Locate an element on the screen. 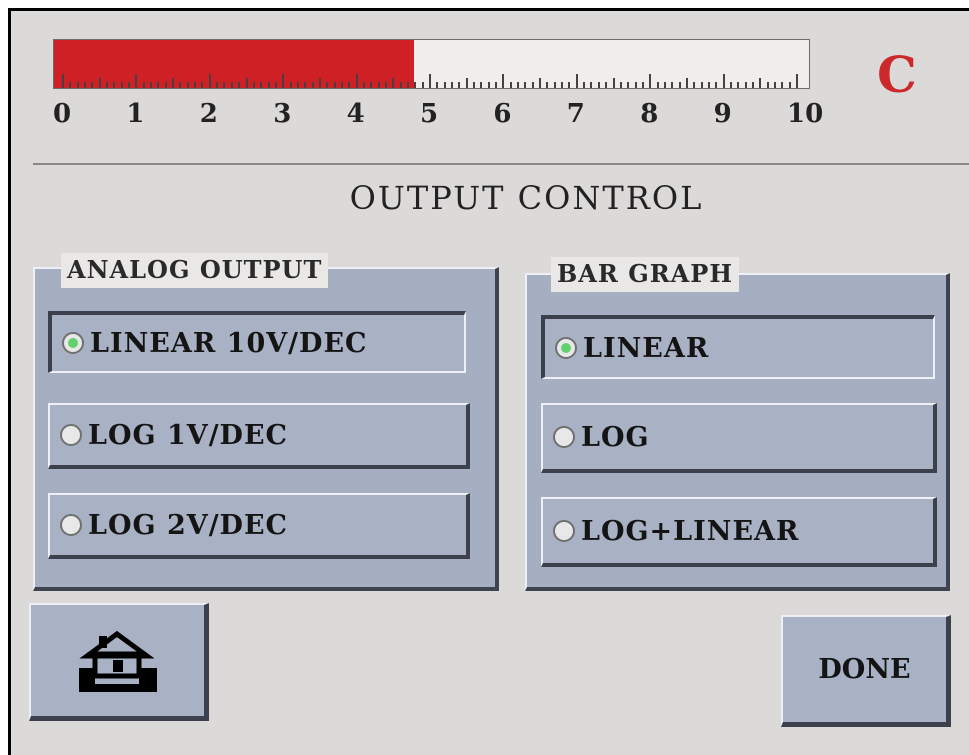 The image size is (969, 755). option-log: LOG is located at coordinates (739, 438).